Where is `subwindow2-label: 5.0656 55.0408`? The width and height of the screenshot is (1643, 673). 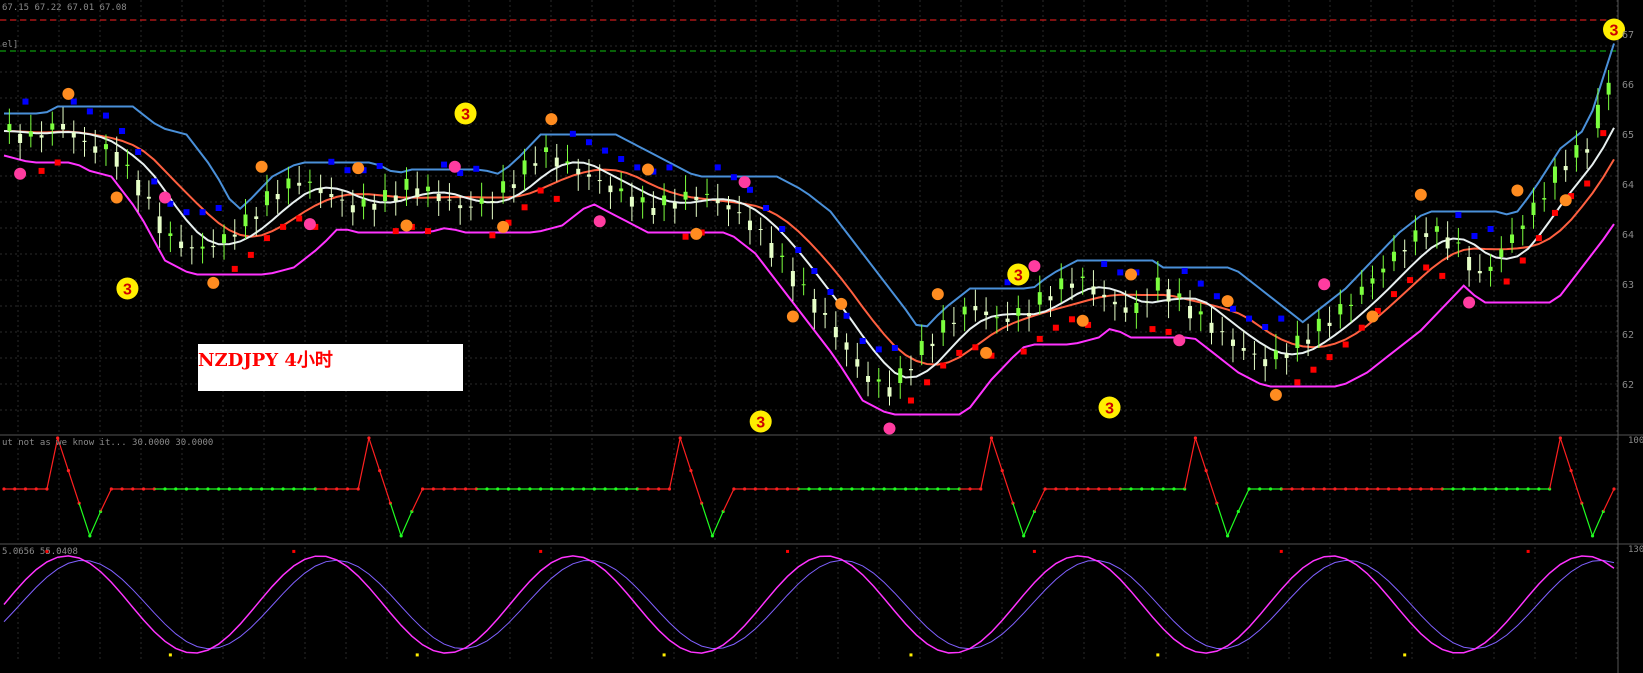 subwindow2-label: 5.0656 55.0408 is located at coordinates (40, 552).